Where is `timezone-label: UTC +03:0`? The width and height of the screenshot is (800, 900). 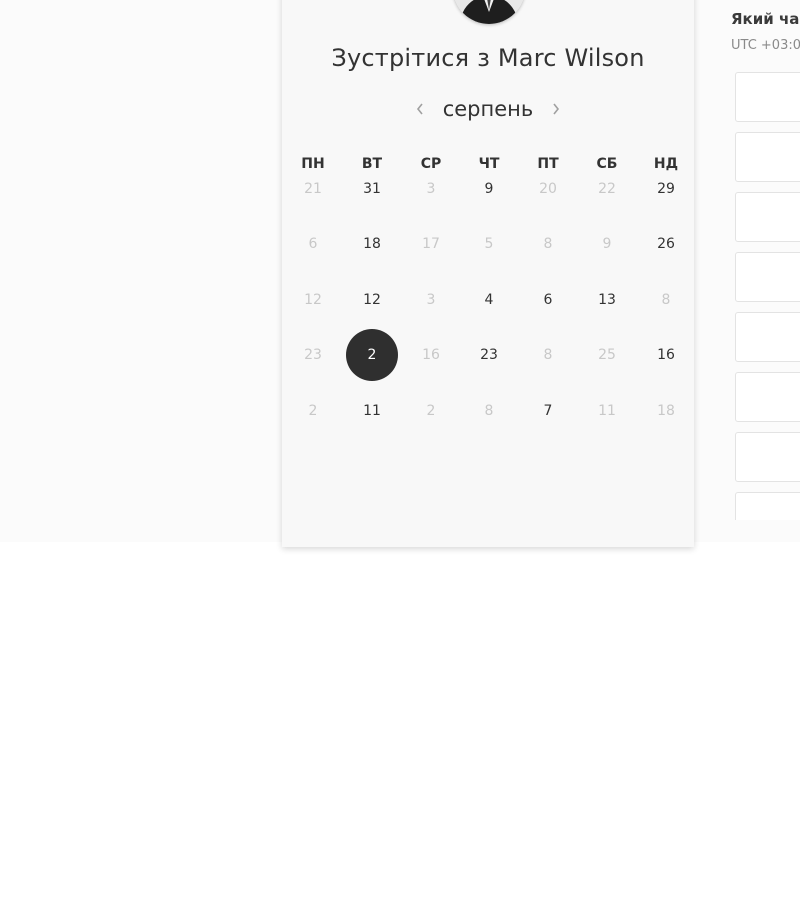
timezone-label: UTC +03:0 is located at coordinates (765, 45).